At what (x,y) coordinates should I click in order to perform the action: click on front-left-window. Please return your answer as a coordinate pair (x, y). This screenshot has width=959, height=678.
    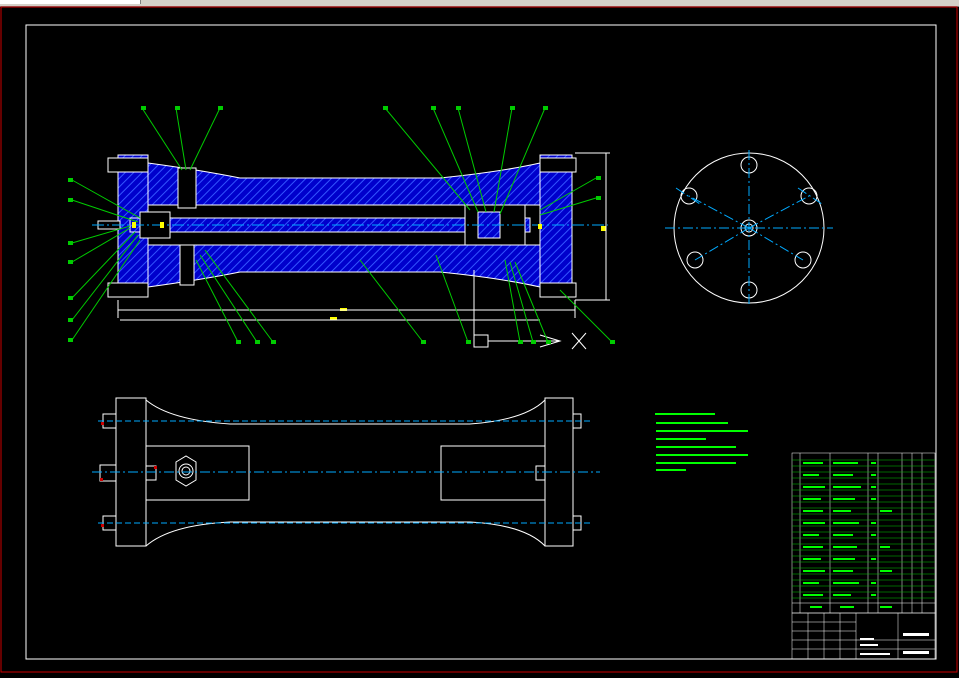
    Looking at the image, I should click on (197, 473).